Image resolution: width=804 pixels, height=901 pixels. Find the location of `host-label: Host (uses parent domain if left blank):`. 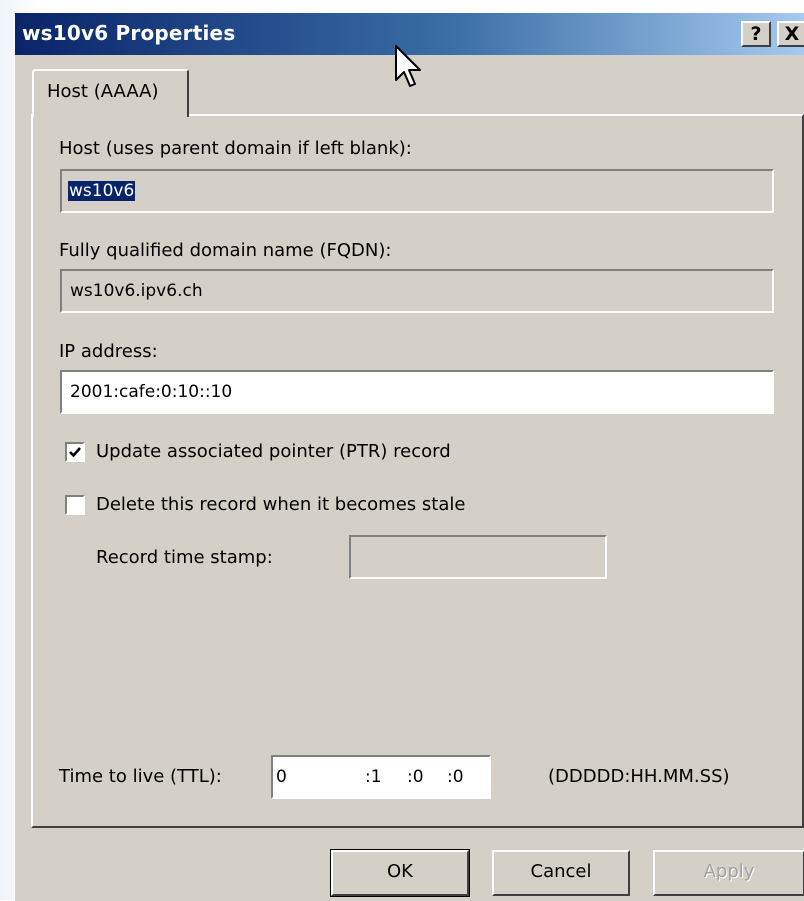

host-label: Host (uses parent domain if left blank): is located at coordinates (235, 148).